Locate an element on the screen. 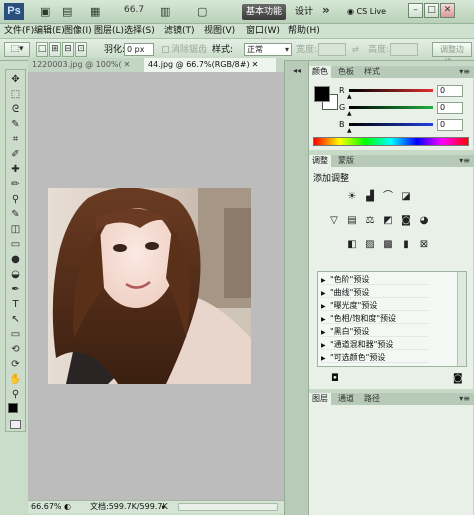 The height and width of the screenshot is (515, 474). eyedropper-tool-icon: ✐ is located at coordinates (15, 154).